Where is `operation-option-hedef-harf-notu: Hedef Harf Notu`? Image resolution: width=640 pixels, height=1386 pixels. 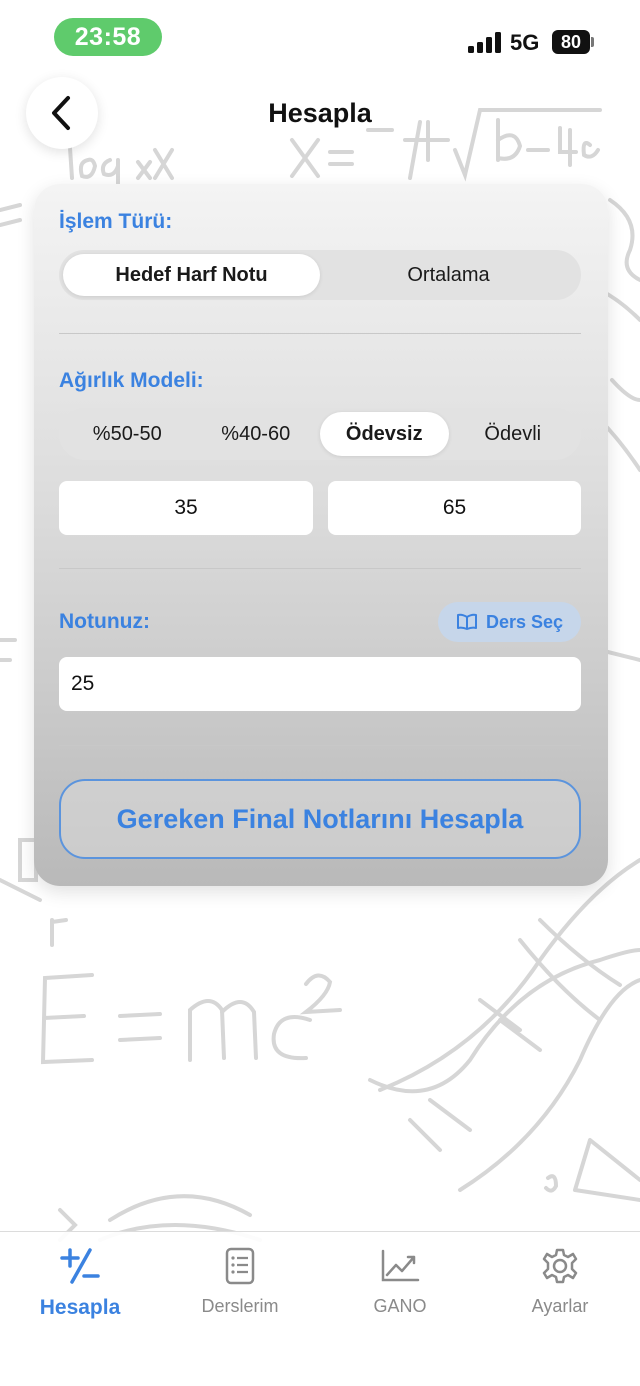
operation-option-hedef-harf-notu: Hedef Harf Notu is located at coordinates (191, 275).